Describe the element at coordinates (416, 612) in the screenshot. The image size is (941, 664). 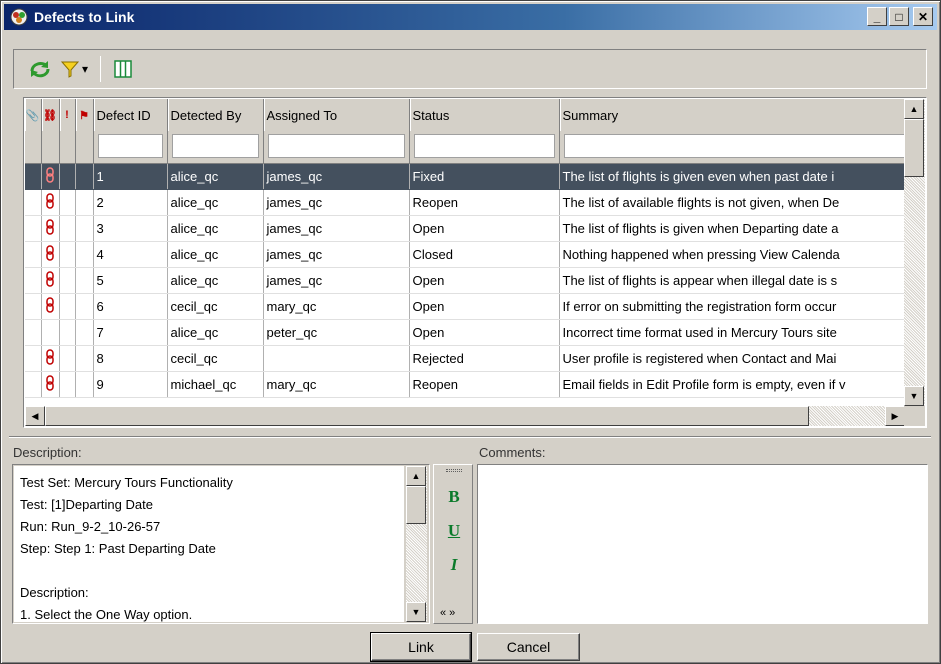
I see `description-scroll-down-button: ▼` at that location.